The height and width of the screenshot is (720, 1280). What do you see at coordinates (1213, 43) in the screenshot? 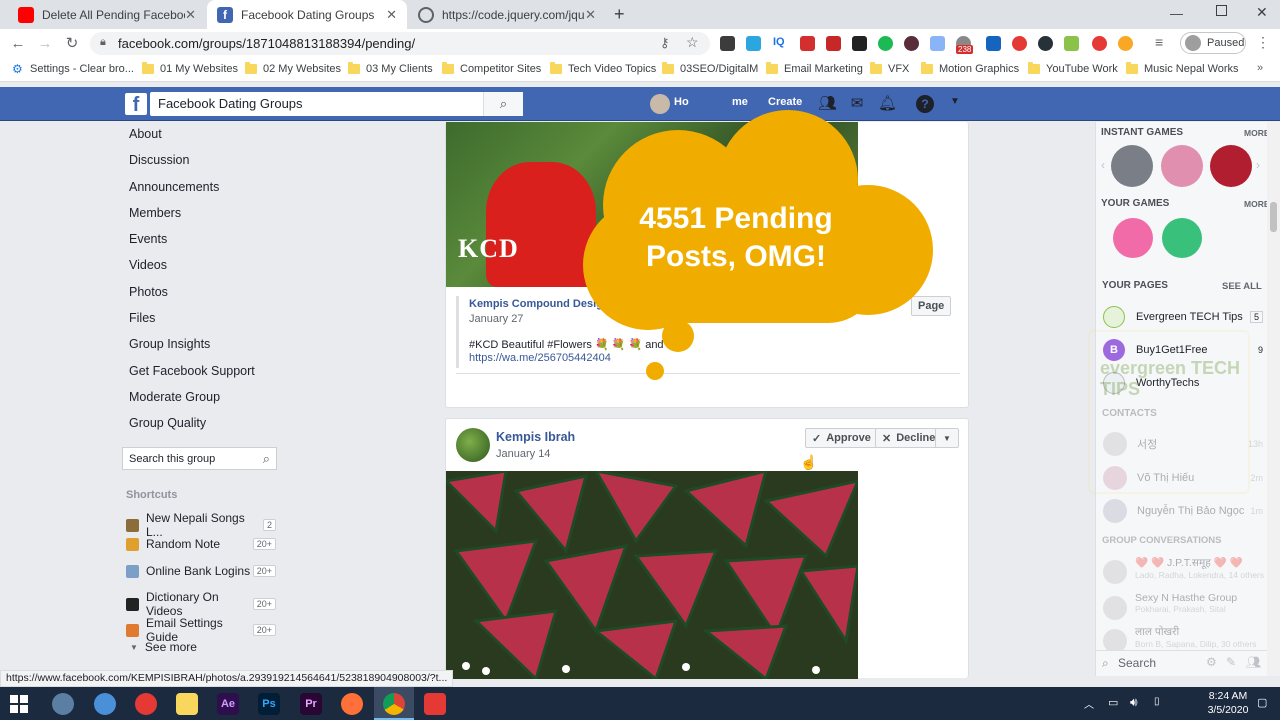
I see `profile-button: Paused` at bounding box center [1213, 43].